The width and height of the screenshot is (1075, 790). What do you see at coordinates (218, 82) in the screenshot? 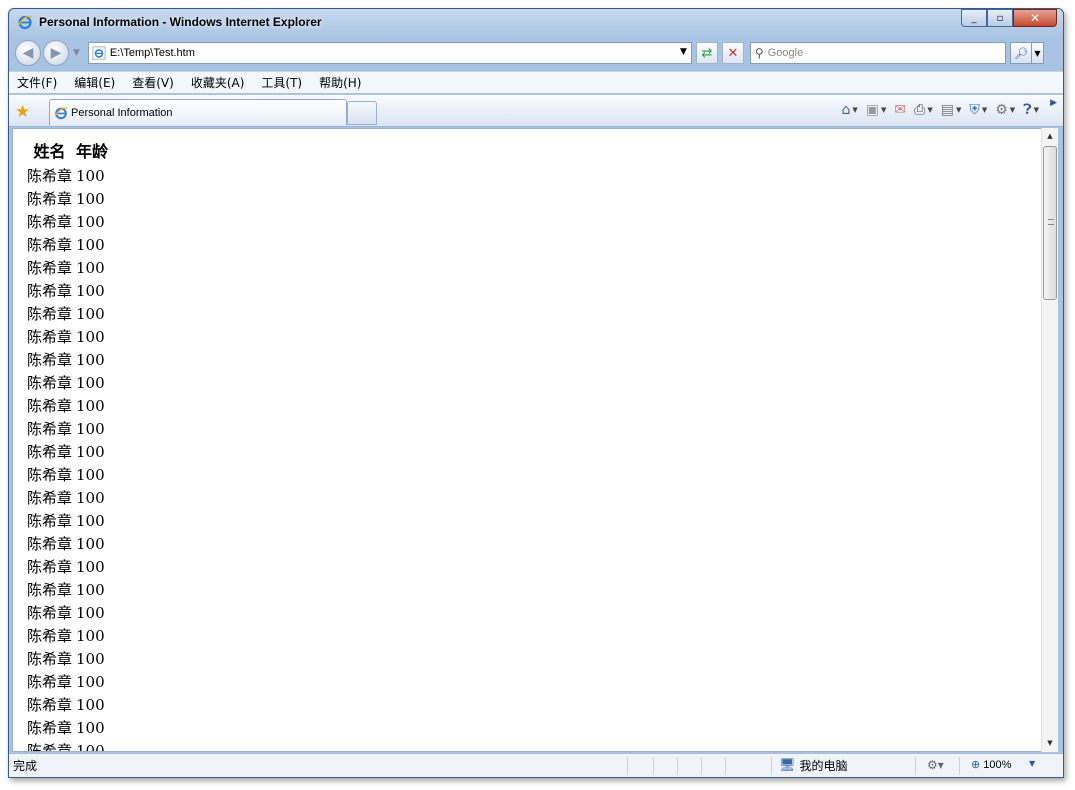
I see `menu-favorites: 收藏夹(A)` at bounding box center [218, 82].